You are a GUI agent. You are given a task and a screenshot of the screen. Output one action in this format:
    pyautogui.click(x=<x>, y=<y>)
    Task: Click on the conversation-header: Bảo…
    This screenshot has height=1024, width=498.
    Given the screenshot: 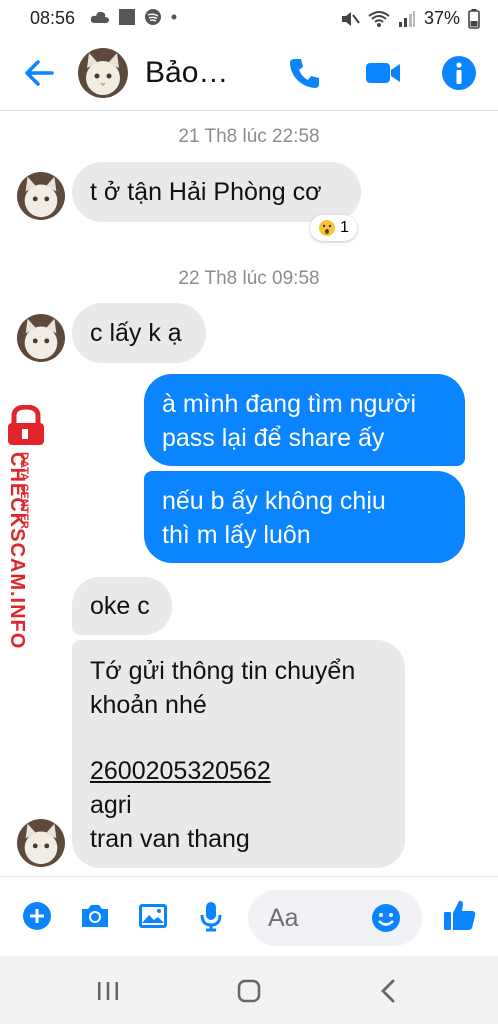 What is the action you would take?
    pyautogui.click(x=249, y=73)
    